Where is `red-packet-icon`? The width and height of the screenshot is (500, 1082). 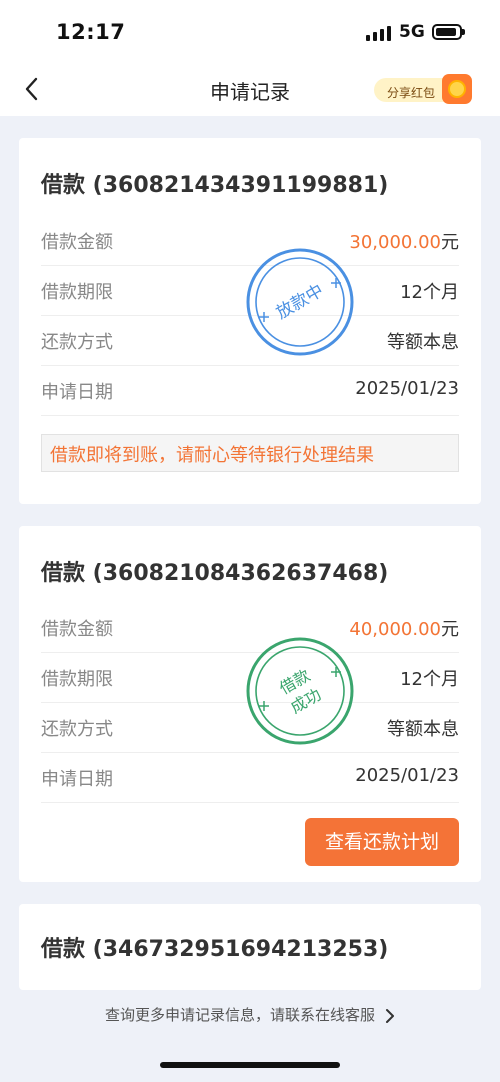
red-packet-icon is located at coordinates (457, 89).